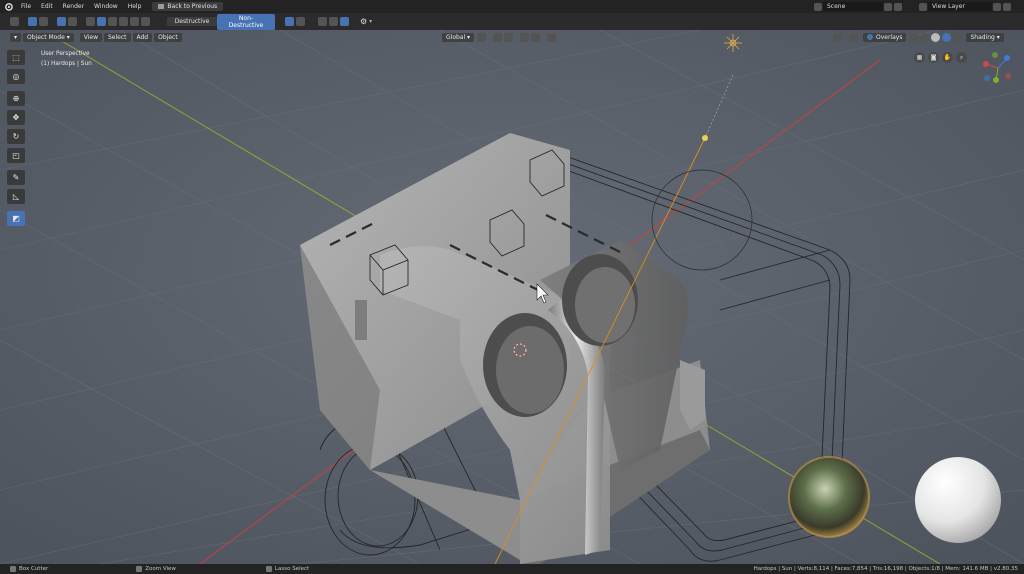  Describe the element at coordinates (292, 569) in the screenshot. I see `right-action-label: Lasso Select` at that location.